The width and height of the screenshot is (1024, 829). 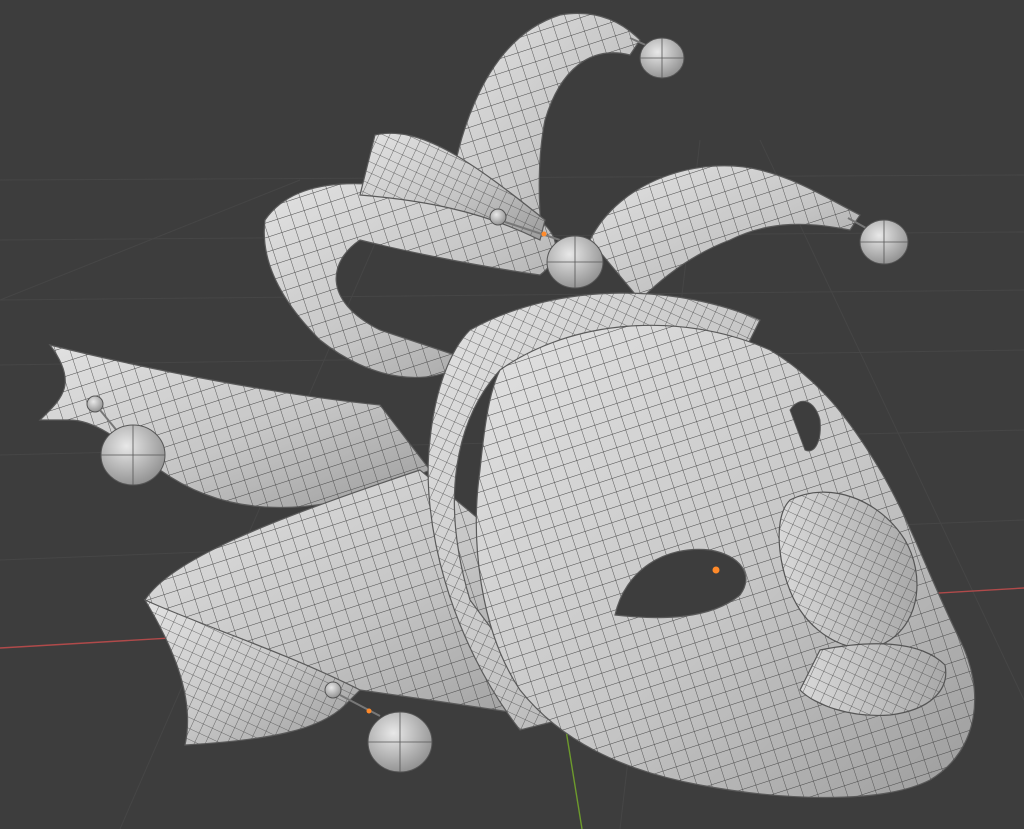 What do you see at coordinates (369, 711) in the screenshot?
I see `bell-origin-point` at bounding box center [369, 711].